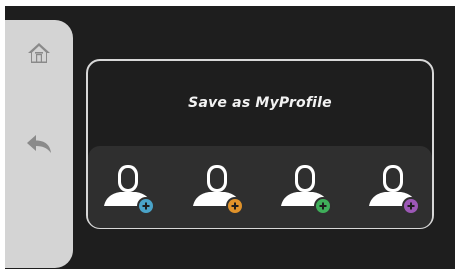 The height and width of the screenshot is (275, 455). I want to click on back-button, so click(39, 144).